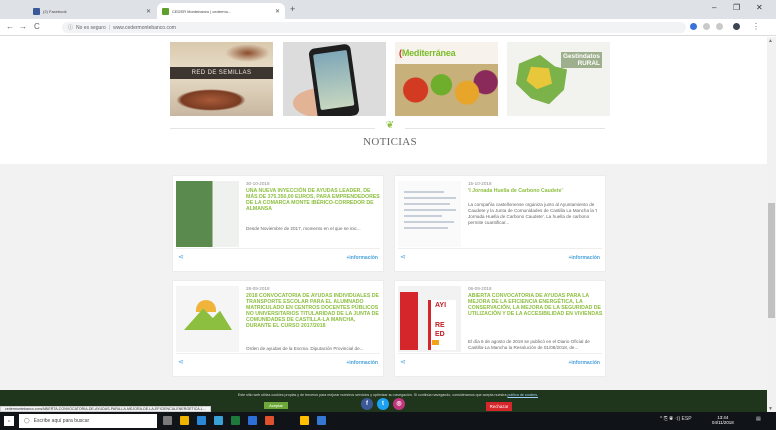 The width and height of the screenshot is (776, 430). I want to click on notifications-icon: ▤, so click(758, 419).